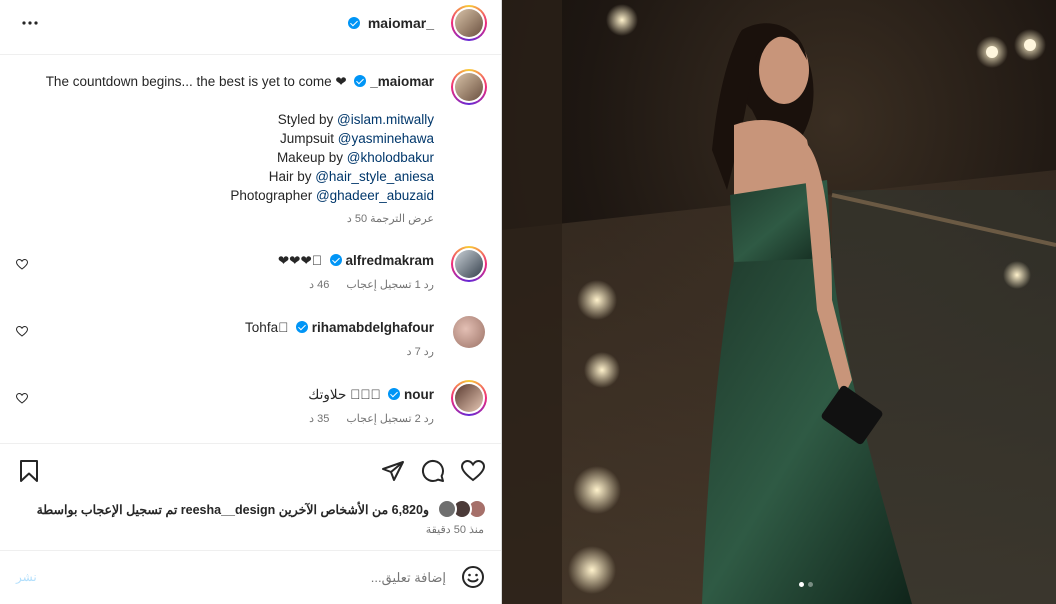  What do you see at coordinates (308, 138) in the screenshot?
I see `credit-label: Jumpsuit` at bounding box center [308, 138].